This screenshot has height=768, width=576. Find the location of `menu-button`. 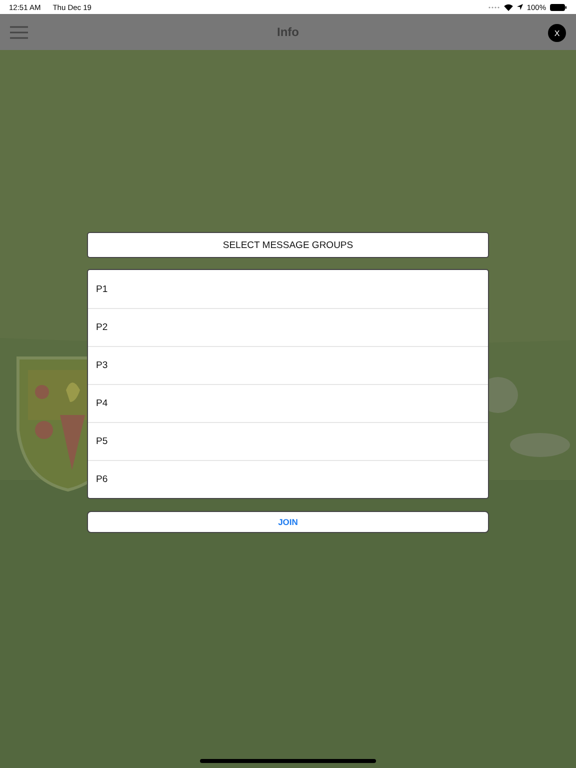

menu-button is located at coordinates (19, 32).